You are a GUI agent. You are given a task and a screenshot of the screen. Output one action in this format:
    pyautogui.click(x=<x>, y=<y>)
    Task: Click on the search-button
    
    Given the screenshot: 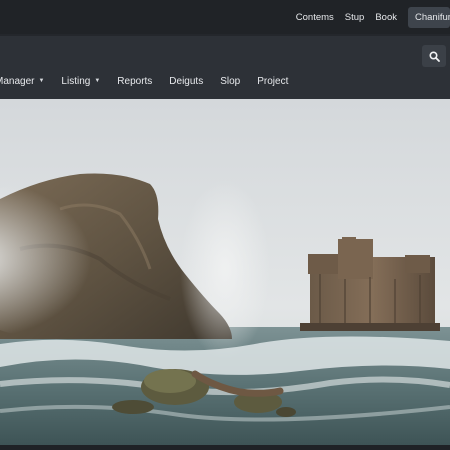 What is the action you would take?
    pyautogui.click(x=434, y=56)
    